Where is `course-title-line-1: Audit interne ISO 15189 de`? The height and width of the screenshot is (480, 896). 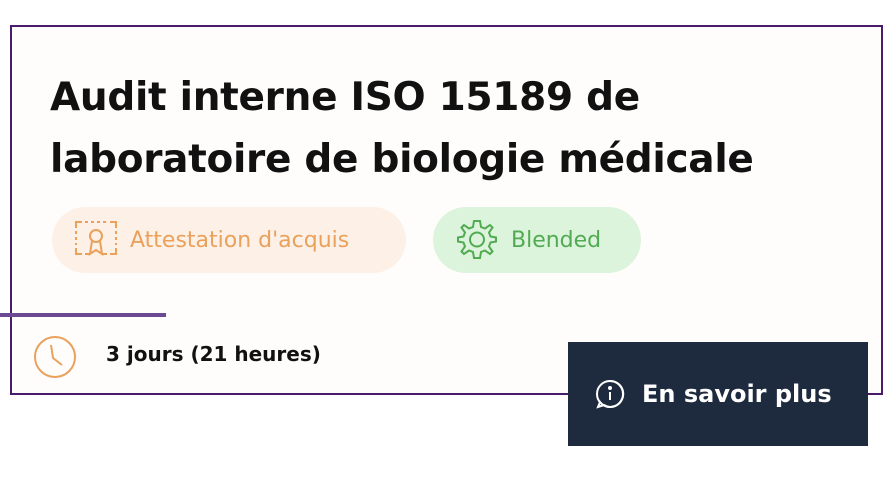
course-title-line-1: Audit interne ISO 15189 de is located at coordinates (345, 97).